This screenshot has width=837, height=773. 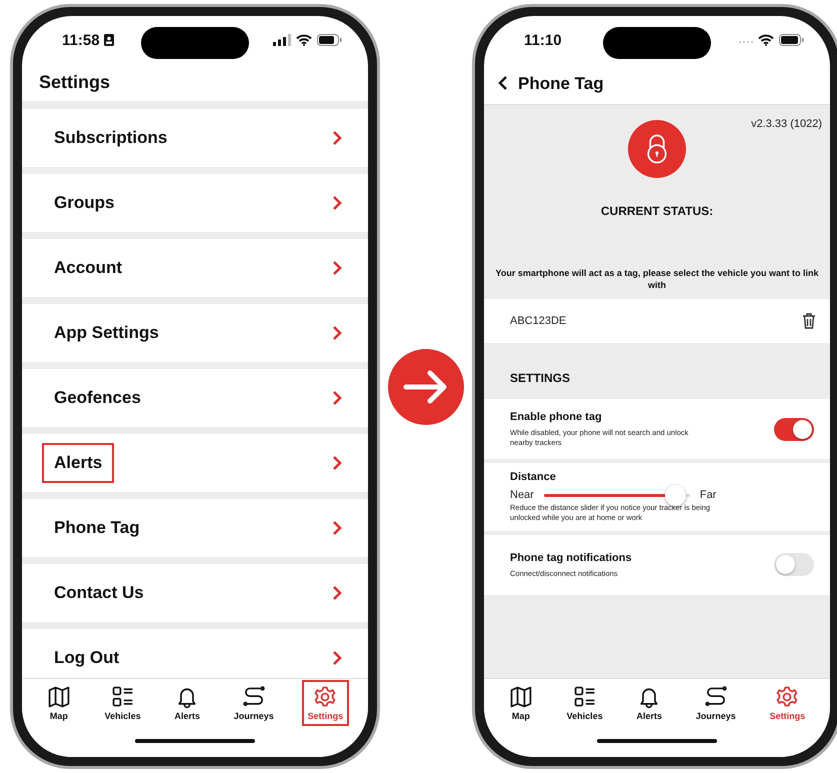 I want to click on menu-item-label: Groups, so click(x=84, y=203).